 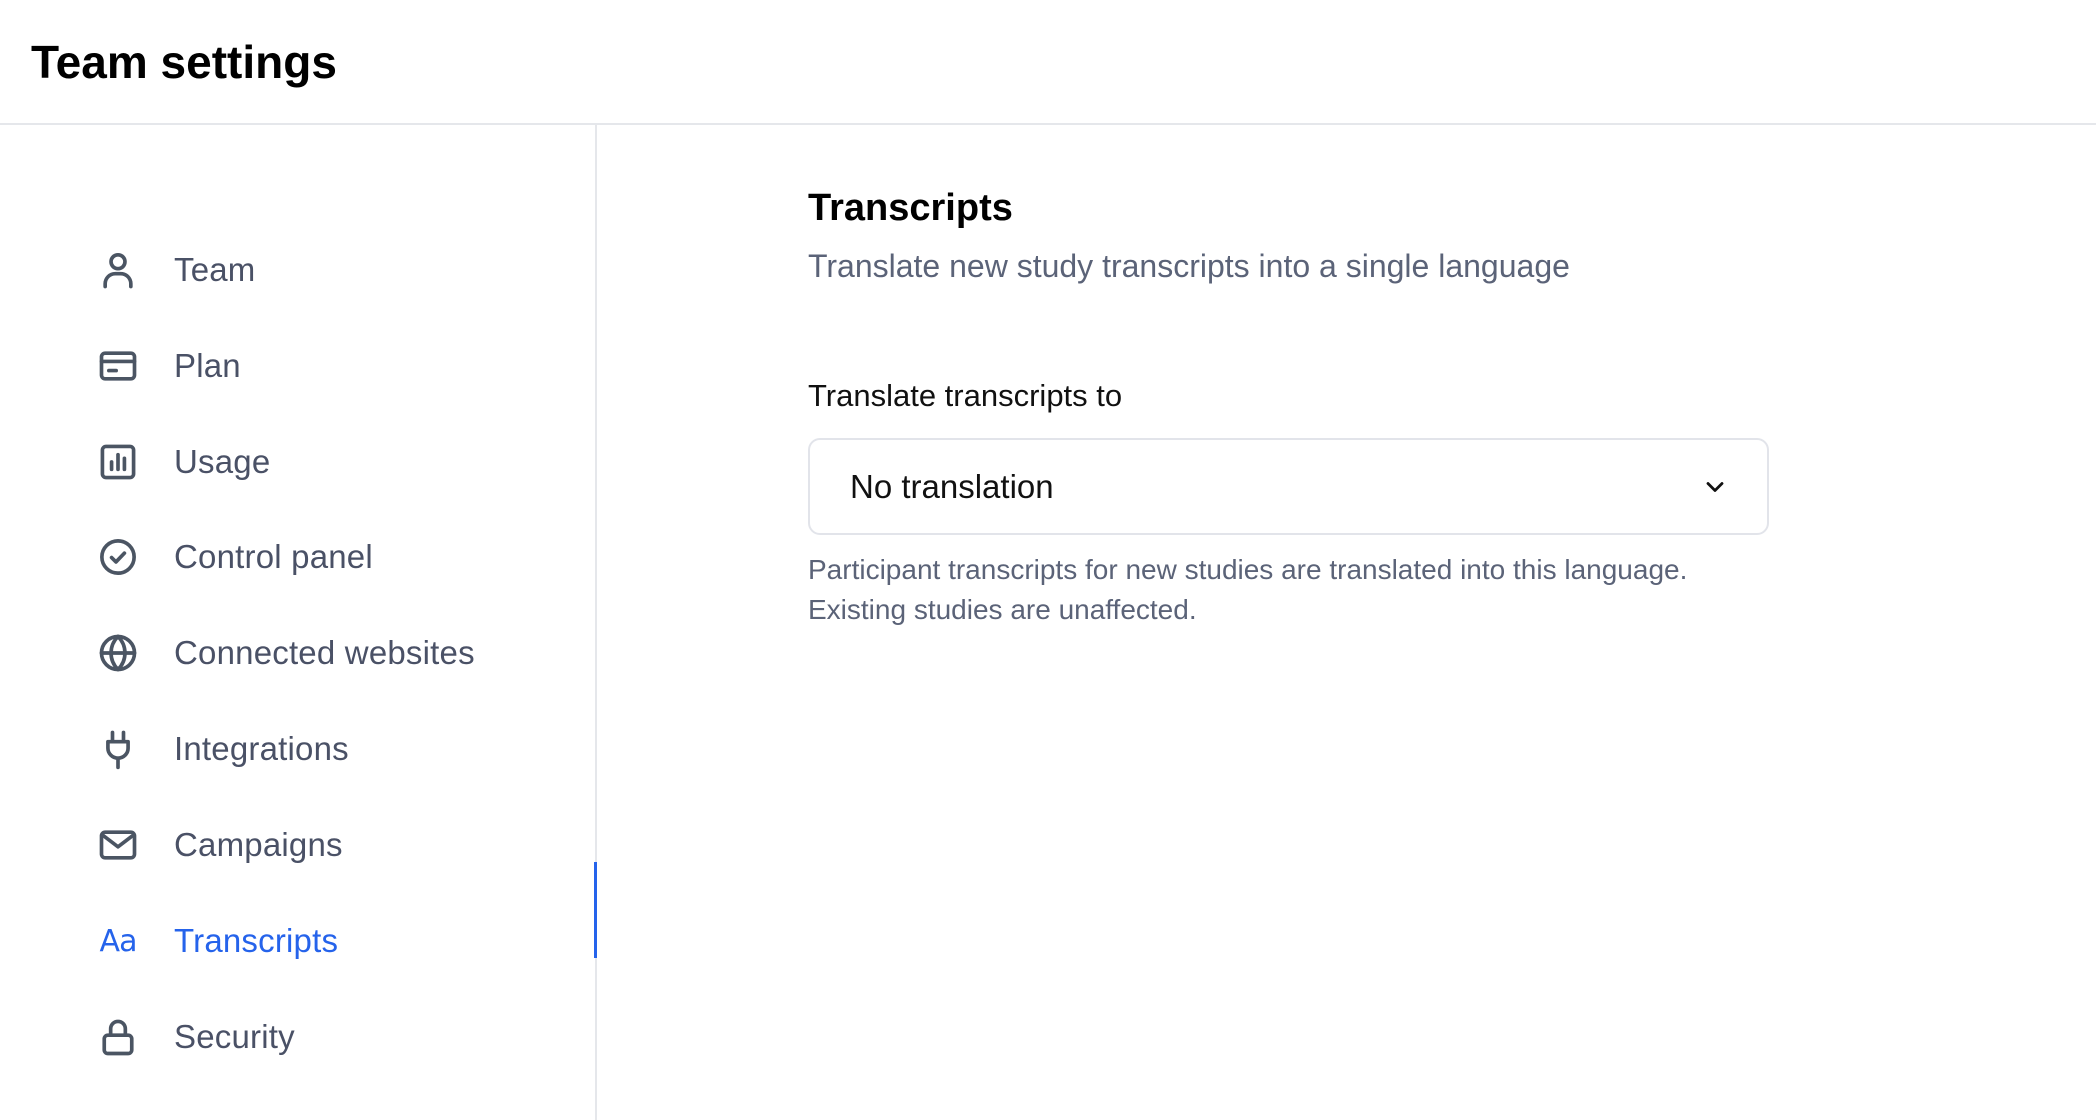 What do you see at coordinates (965, 395) in the screenshot?
I see `translate-language-label: Translate transcripts to` at bounding box center [965, 395].